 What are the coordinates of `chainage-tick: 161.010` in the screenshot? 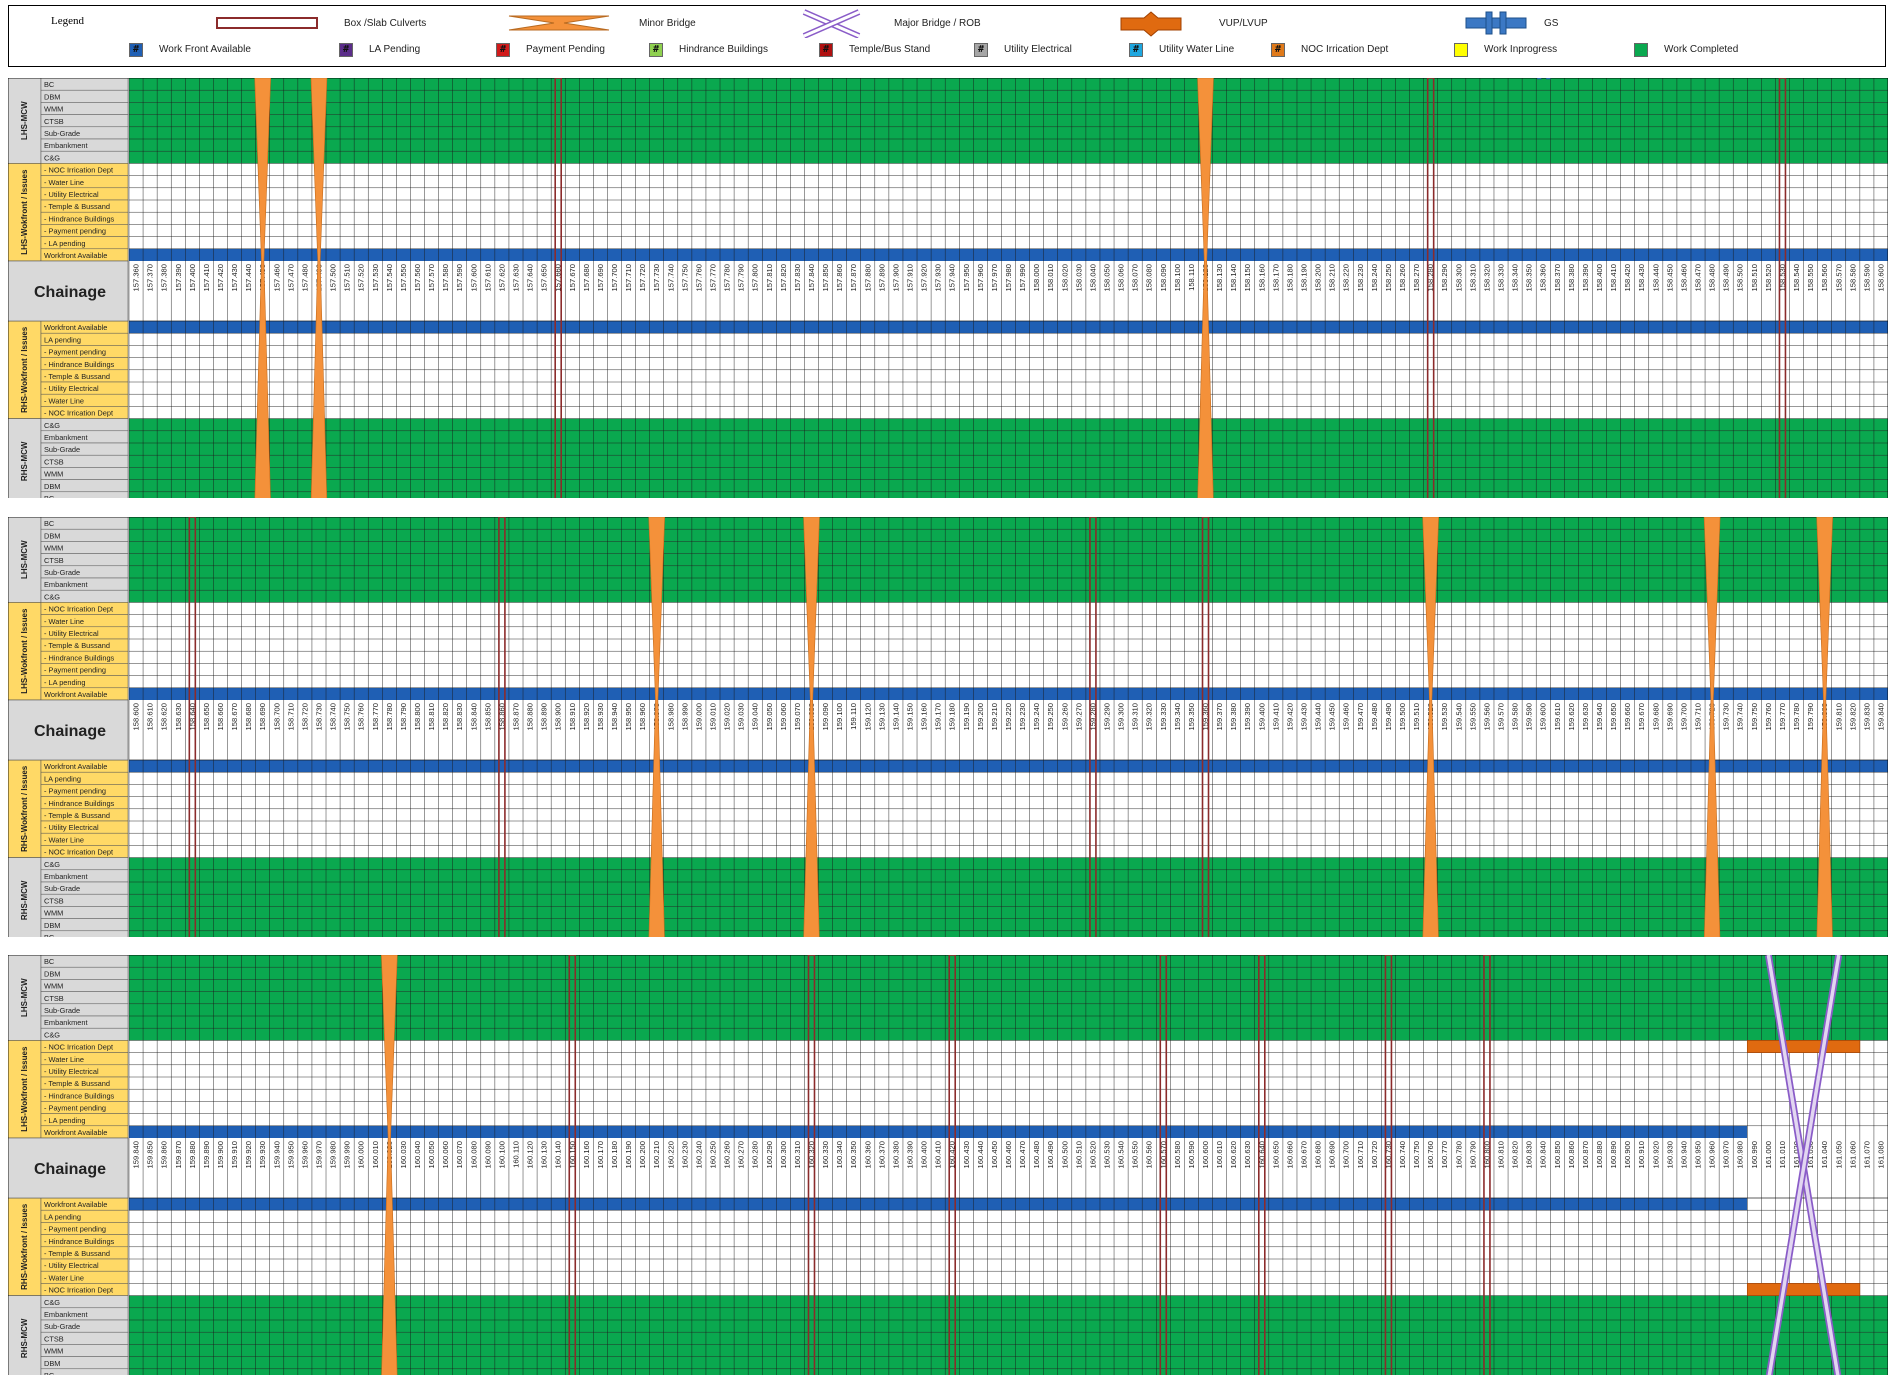 It's located at (1782, 1154).